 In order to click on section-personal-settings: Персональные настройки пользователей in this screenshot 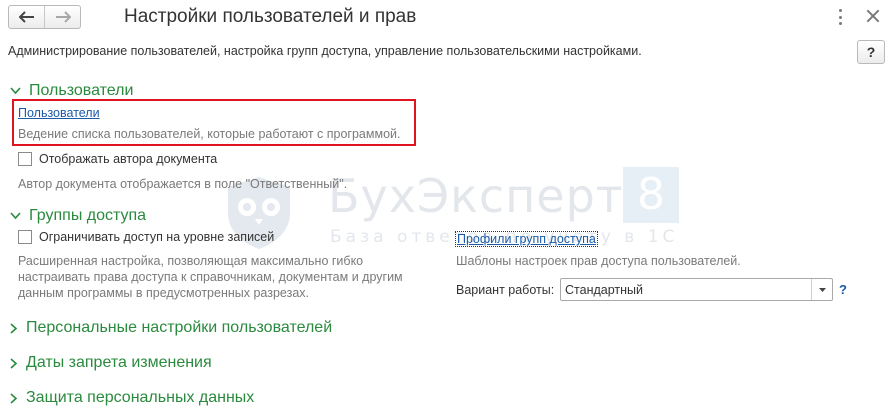, I will do `click(171, 328)`.